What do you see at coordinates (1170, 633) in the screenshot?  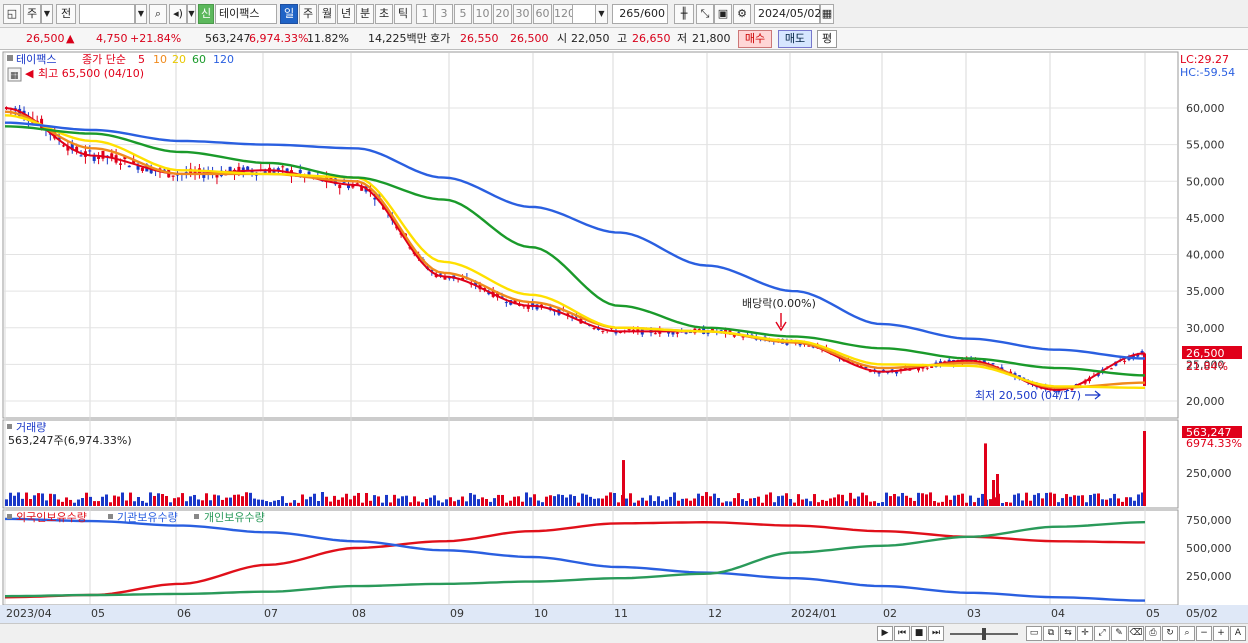 I see `refresh-icon: ↻` at bounding box center [1170, 633].